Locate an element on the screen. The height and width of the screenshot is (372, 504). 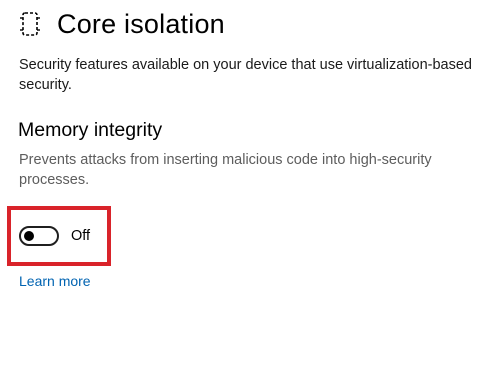
toggle-state-label: Off is located at coordinates (81, 236).